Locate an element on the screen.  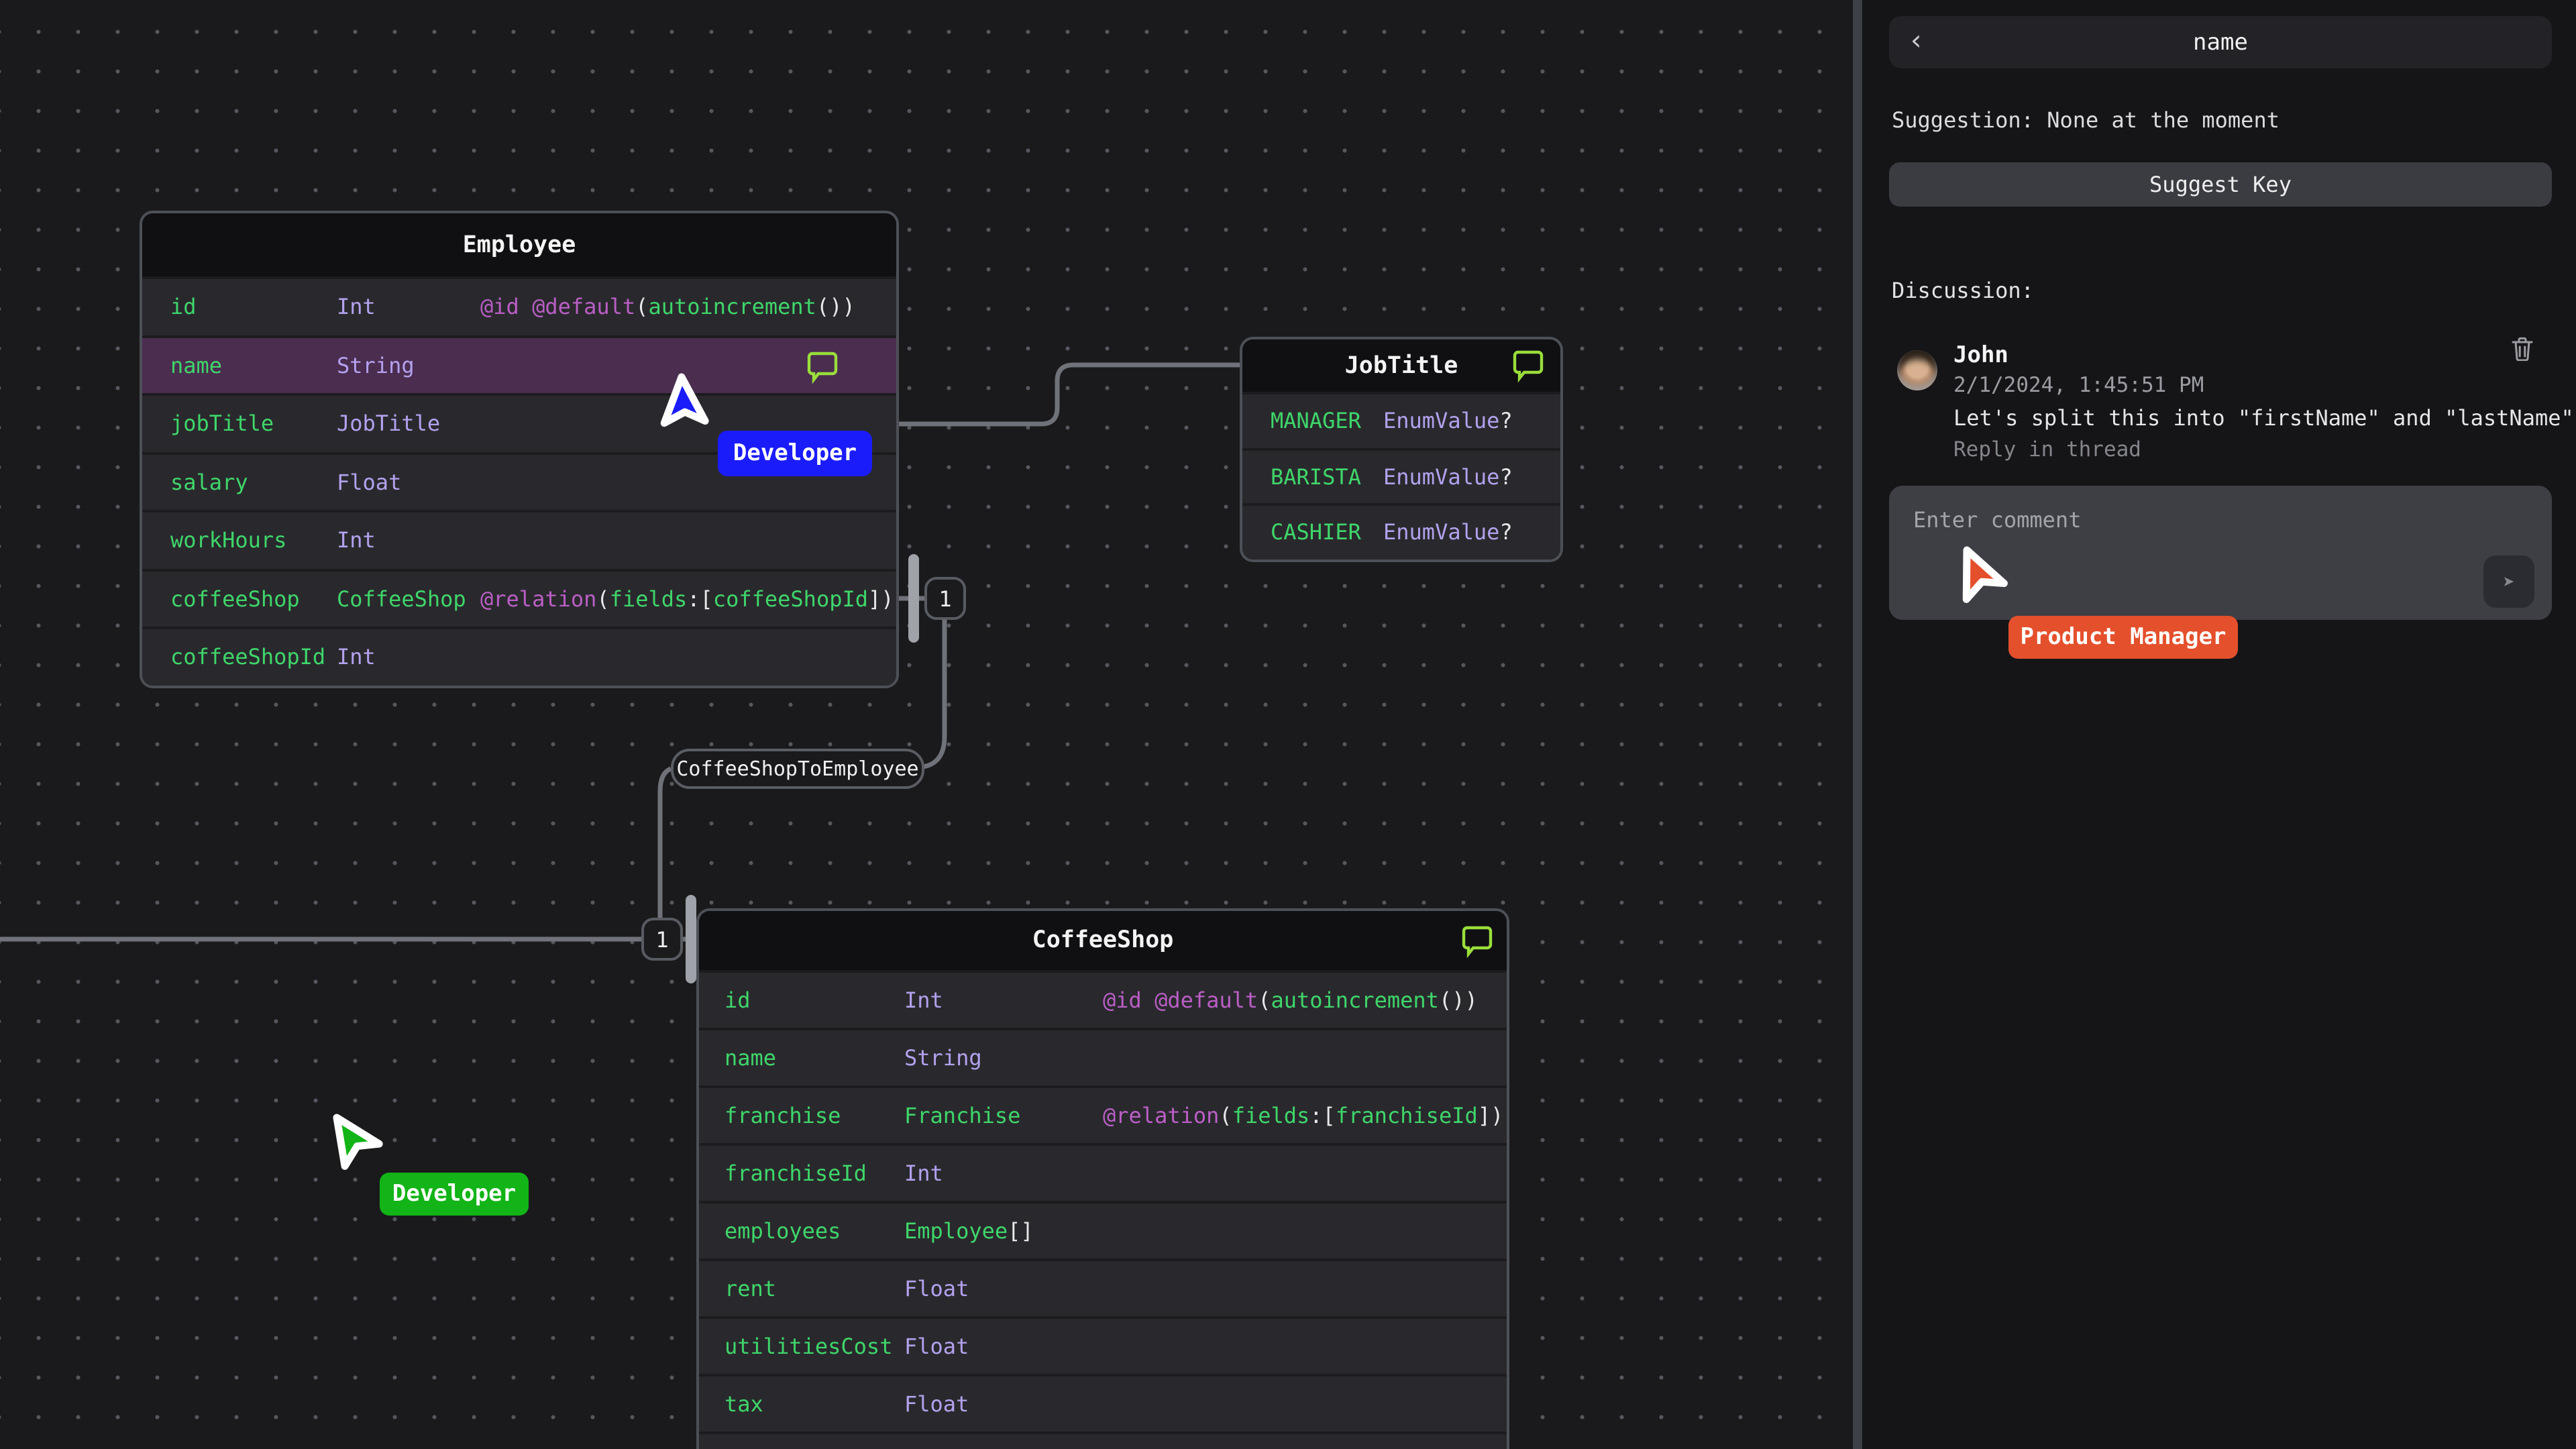
wire-label-to-coffeeshop is located at coordinates (664, 842).